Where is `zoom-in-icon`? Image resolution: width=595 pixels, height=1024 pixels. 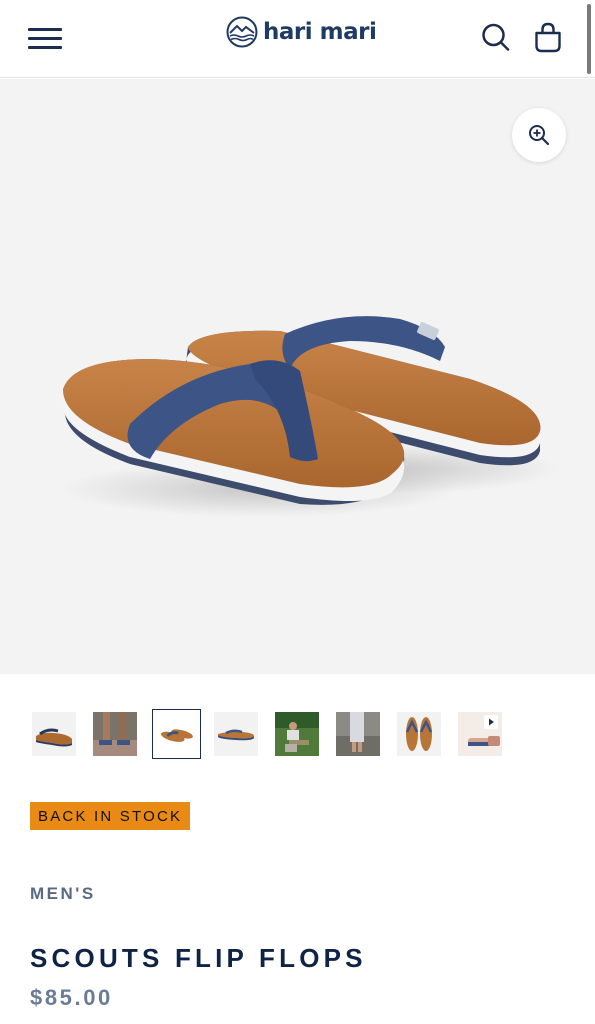 zoom-in-icon is located at coordinates (539, 135).